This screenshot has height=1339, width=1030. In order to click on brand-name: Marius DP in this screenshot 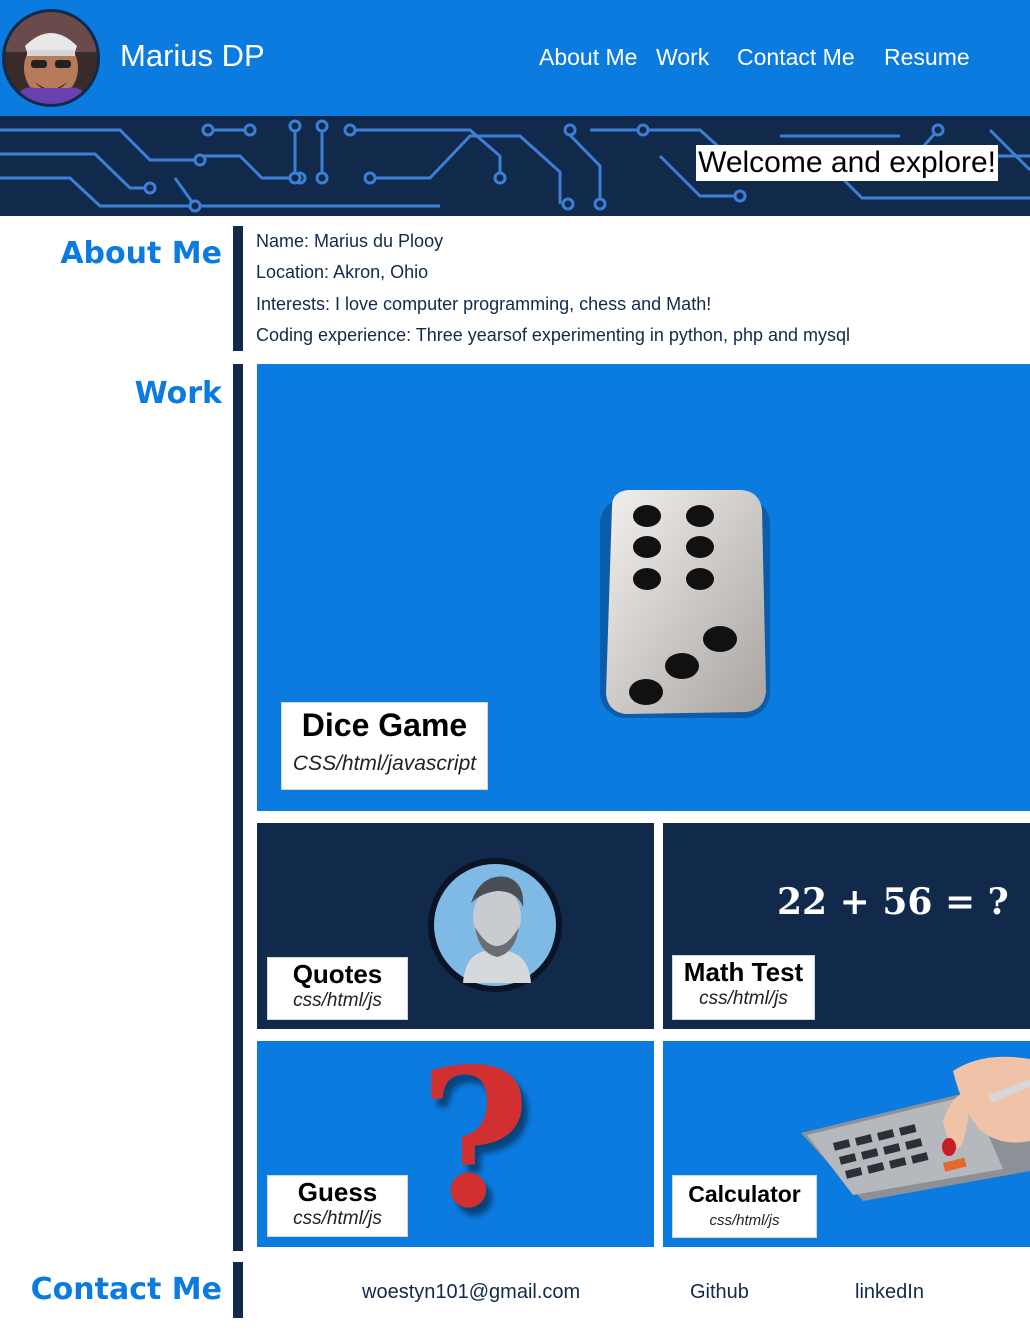, I will do `click(192, 56)`.